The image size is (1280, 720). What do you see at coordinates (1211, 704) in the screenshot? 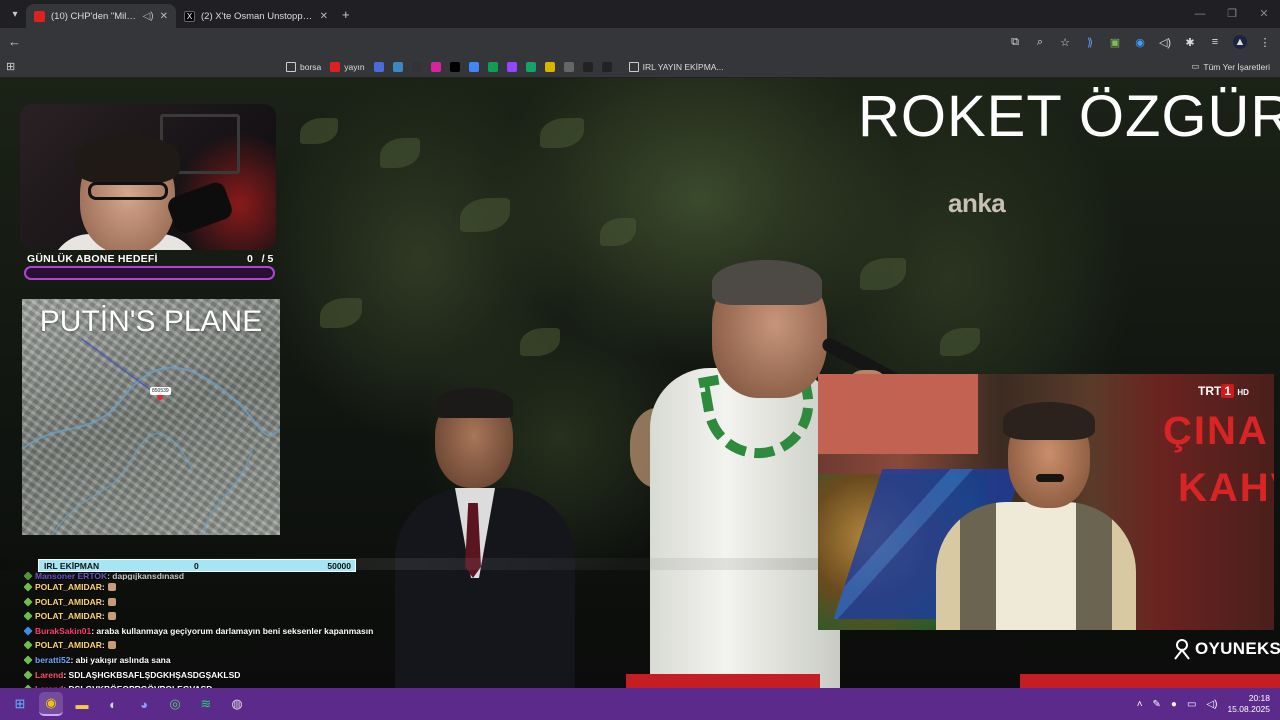
I see `volume-icon: ◁)` at bounding box center [1211, 704].